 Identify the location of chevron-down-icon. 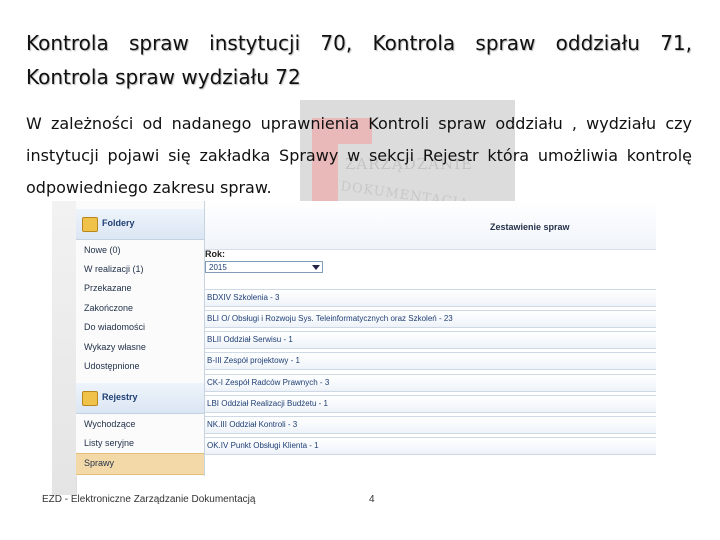
(316, 267).